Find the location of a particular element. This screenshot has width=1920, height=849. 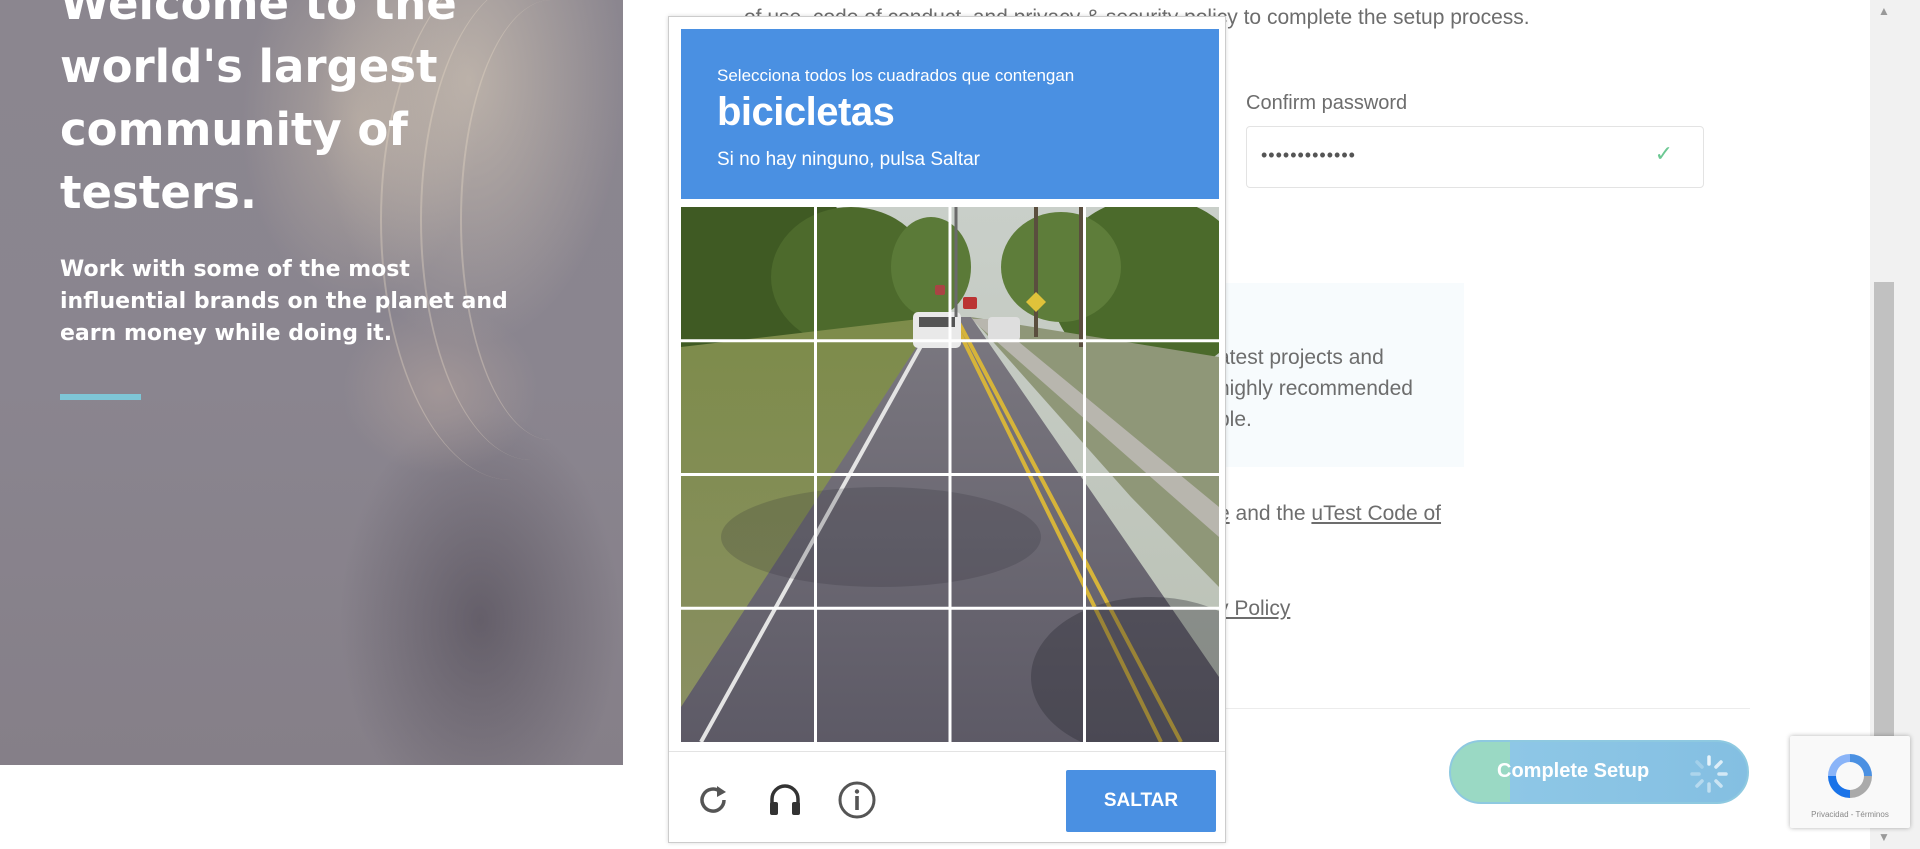

scroll-up-icon: ▲ is located at coordinates (1884, 11).